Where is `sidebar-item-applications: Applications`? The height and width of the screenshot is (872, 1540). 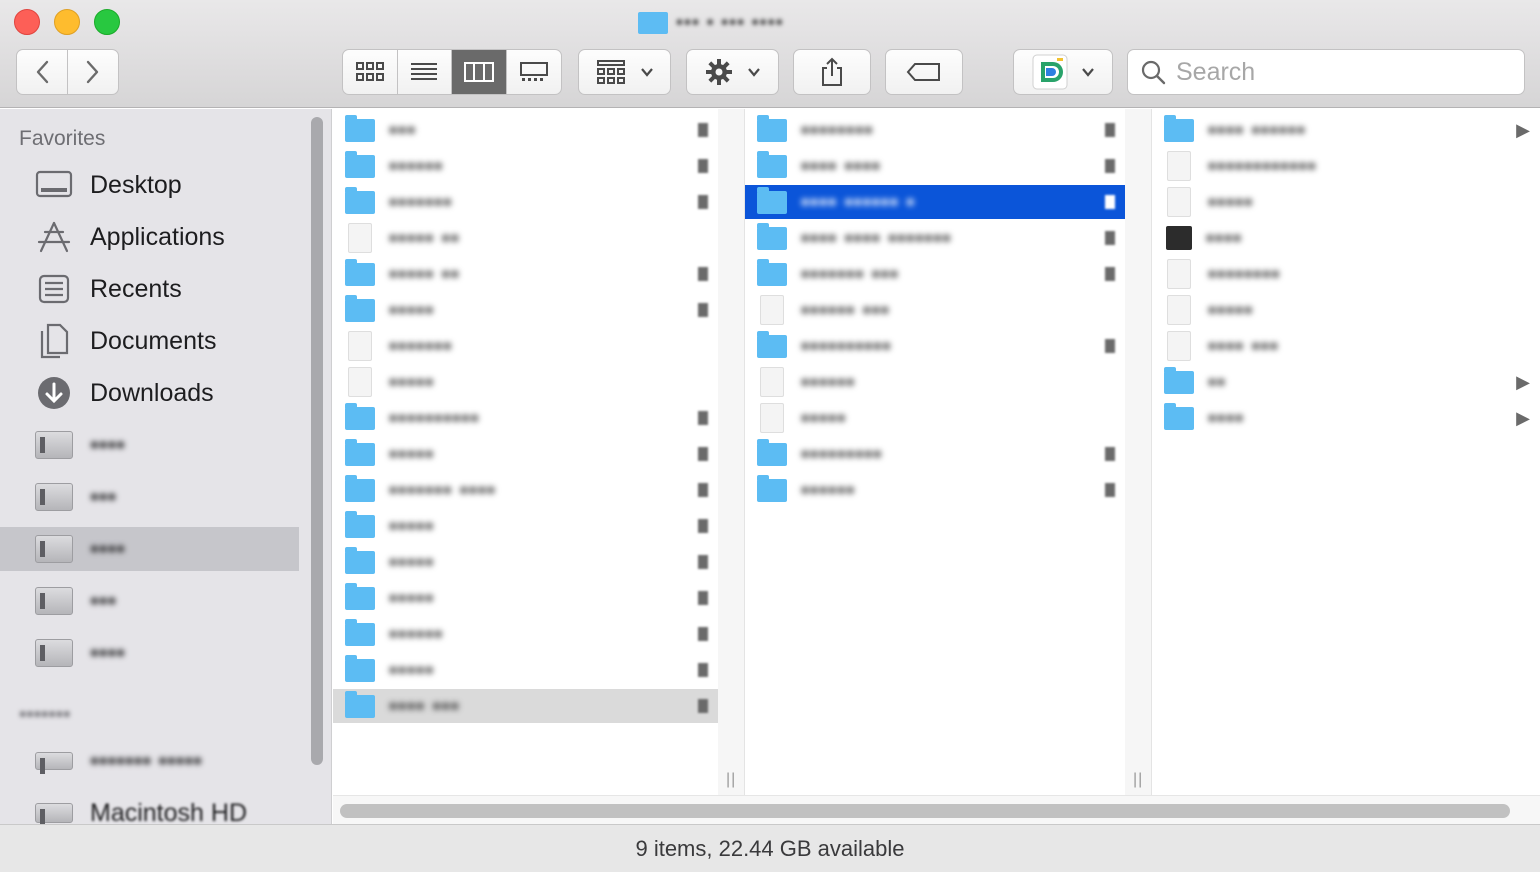
sidebar-item-applications: Applications is located at coordinates (163, 237).